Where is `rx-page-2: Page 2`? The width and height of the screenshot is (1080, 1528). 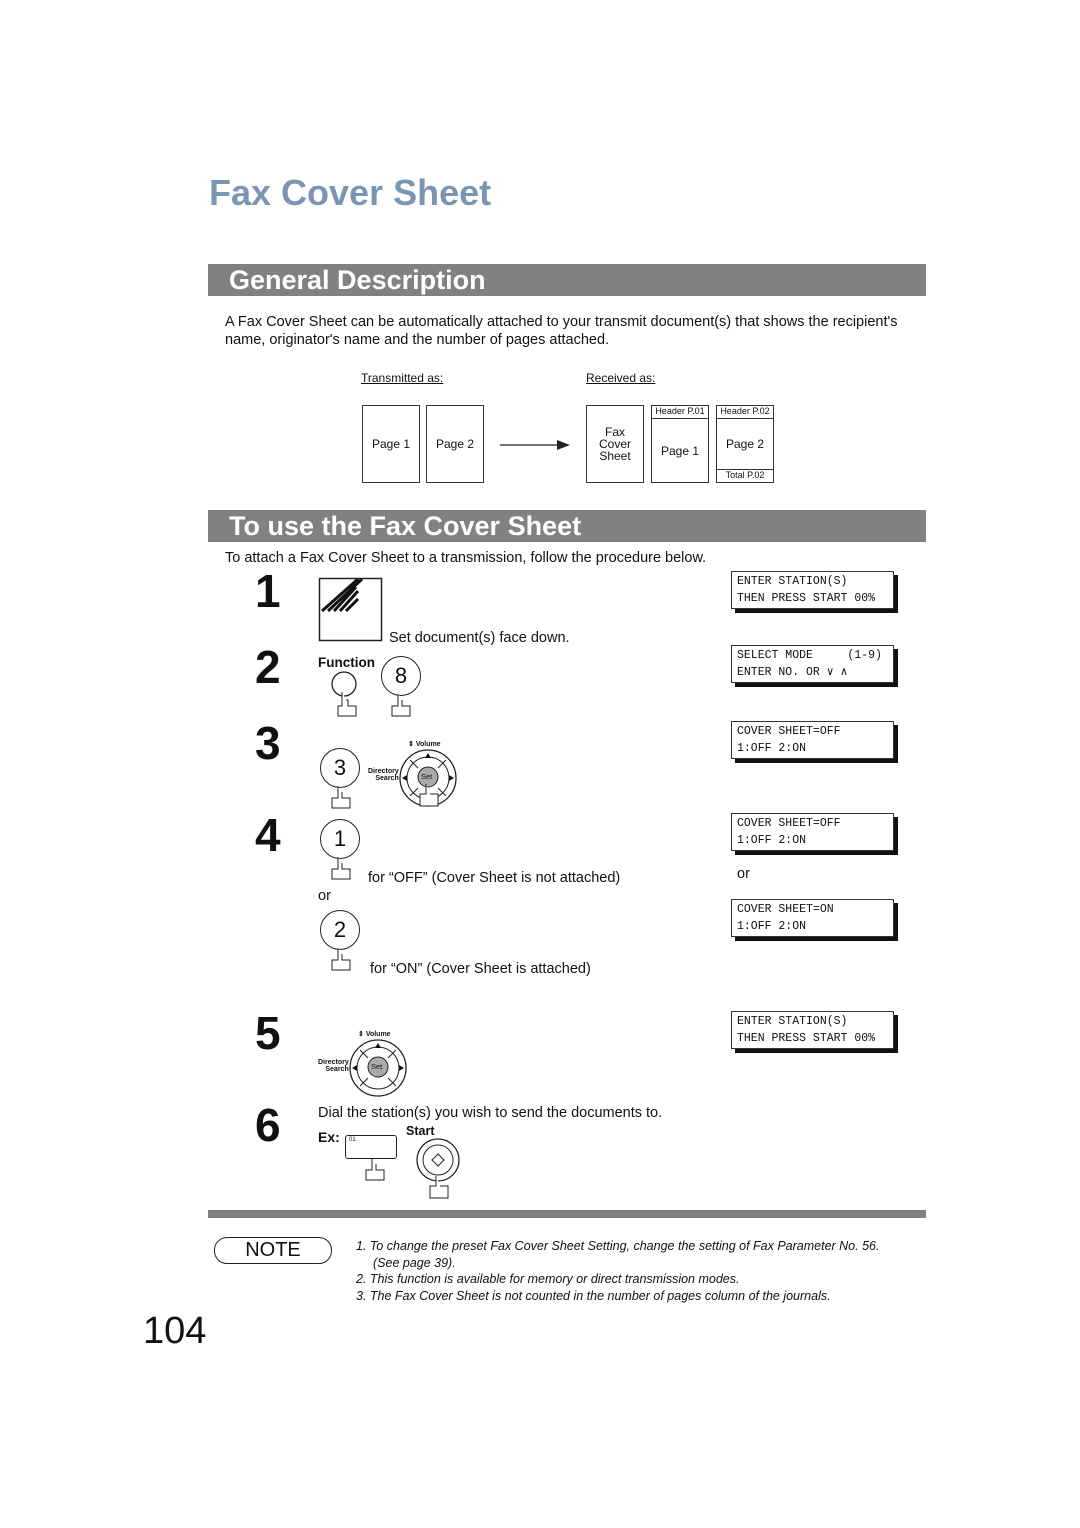
rx-page-2: Page 2 is located at coordinates (745, 444).